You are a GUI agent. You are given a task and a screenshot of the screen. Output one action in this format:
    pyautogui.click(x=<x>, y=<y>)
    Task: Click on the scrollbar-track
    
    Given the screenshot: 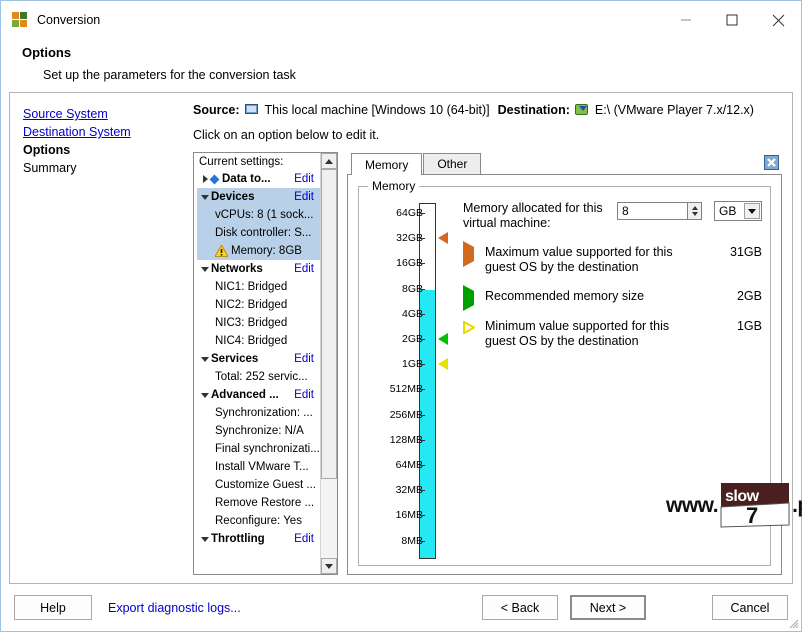 What is the action you would take?
    pyautogui.click(x=329, y=363)
    